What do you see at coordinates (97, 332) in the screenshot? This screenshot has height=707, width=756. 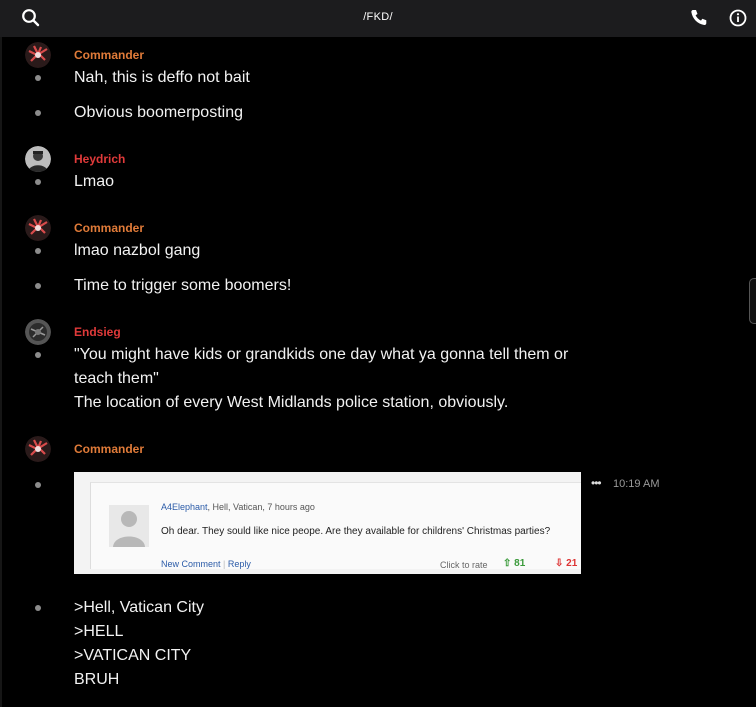 I see `author-name: Endsieg` at bounding box center [97, 332].